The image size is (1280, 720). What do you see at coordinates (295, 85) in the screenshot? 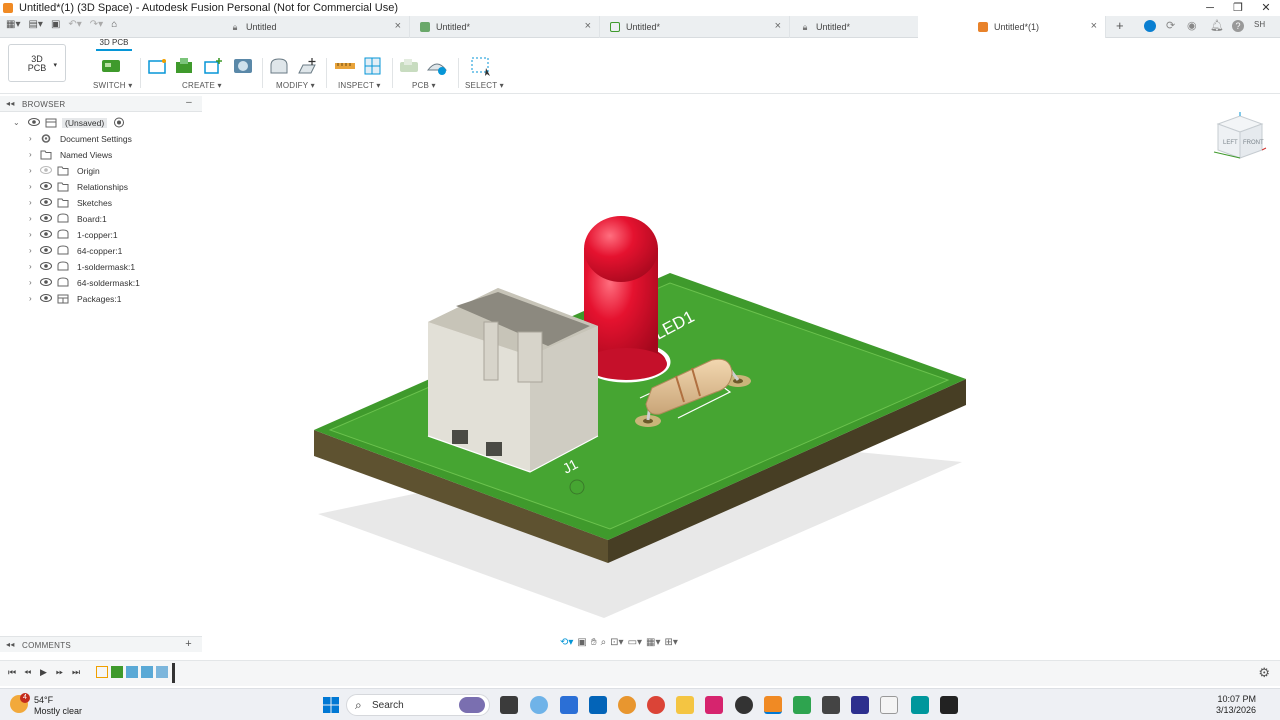
I see `modify-group-label: MODIFY ▾` at bounding box center [295, 85].